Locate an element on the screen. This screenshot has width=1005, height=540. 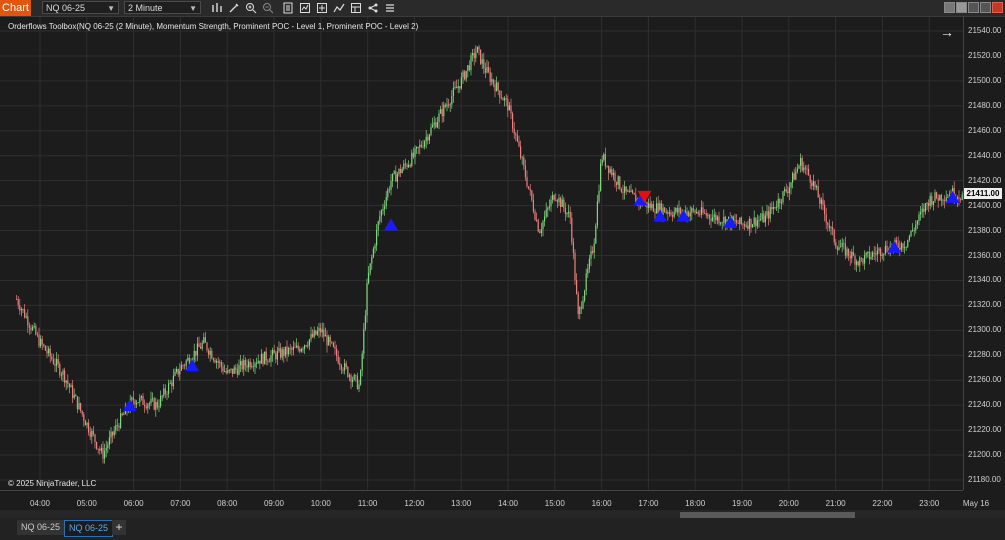
zoom-in-icon is located at coordinates (251, 8).